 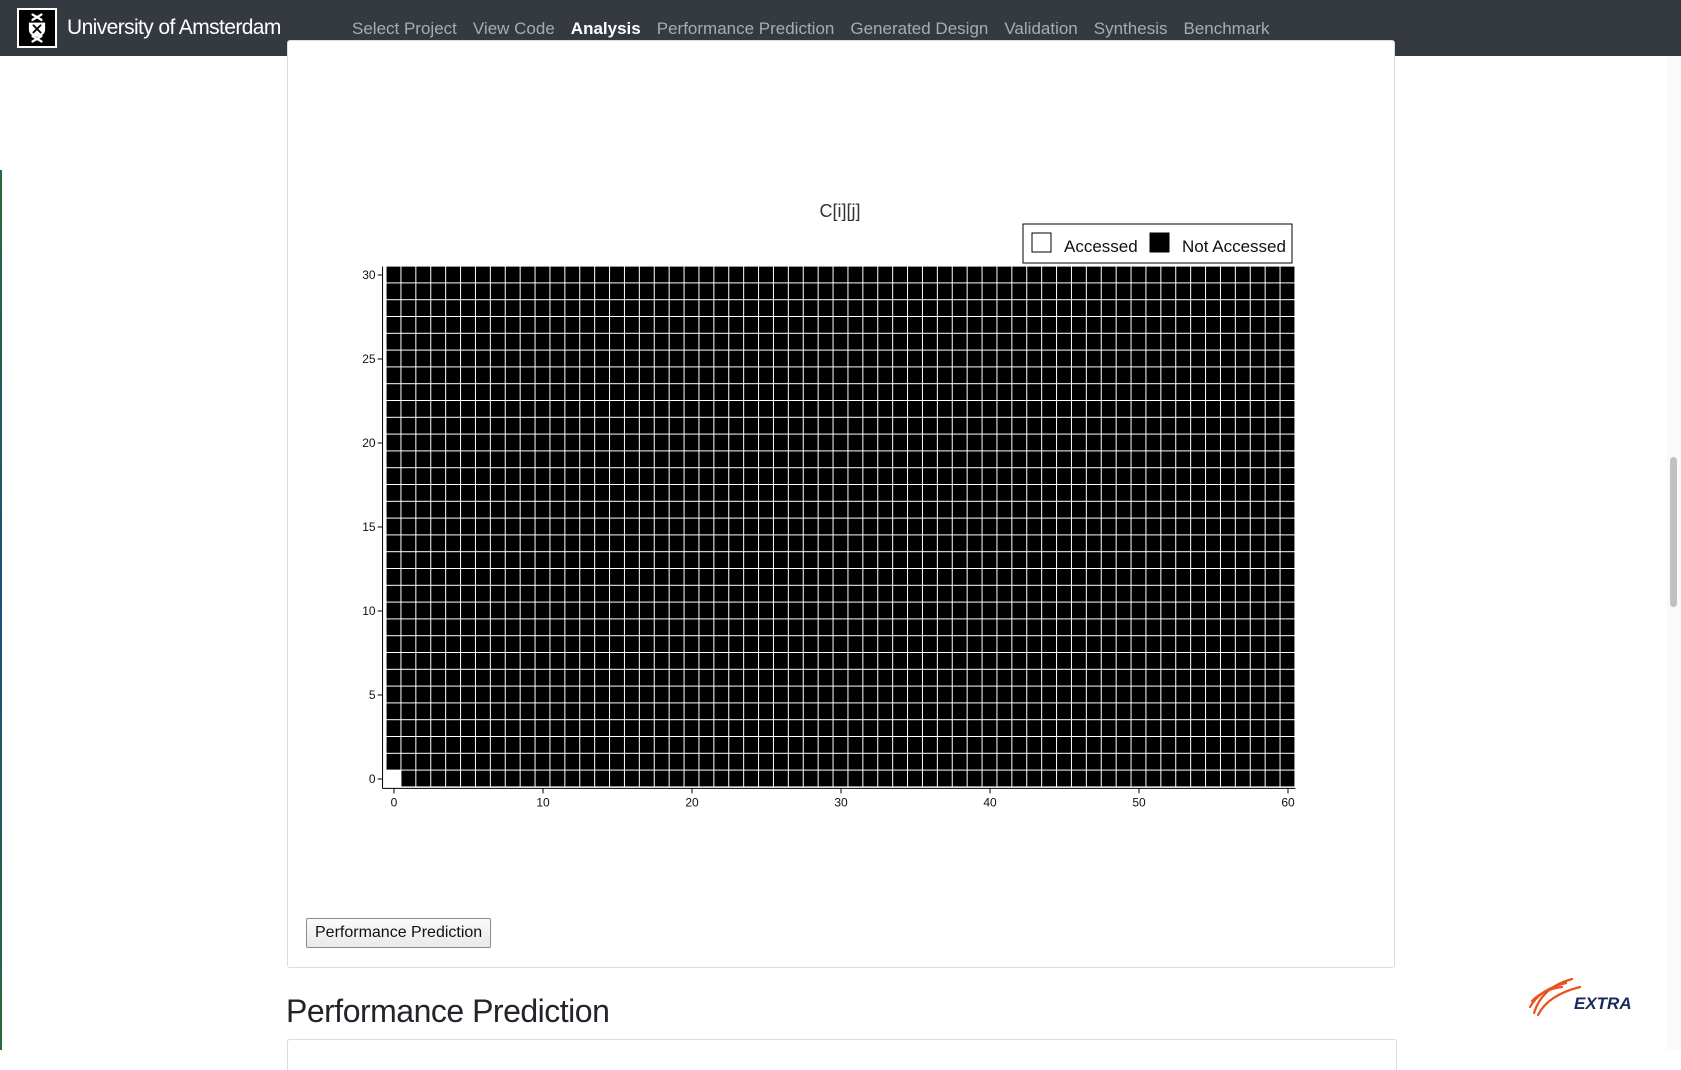 I want to click on heatmap-cell-accessed, so click(x=393, y=778).